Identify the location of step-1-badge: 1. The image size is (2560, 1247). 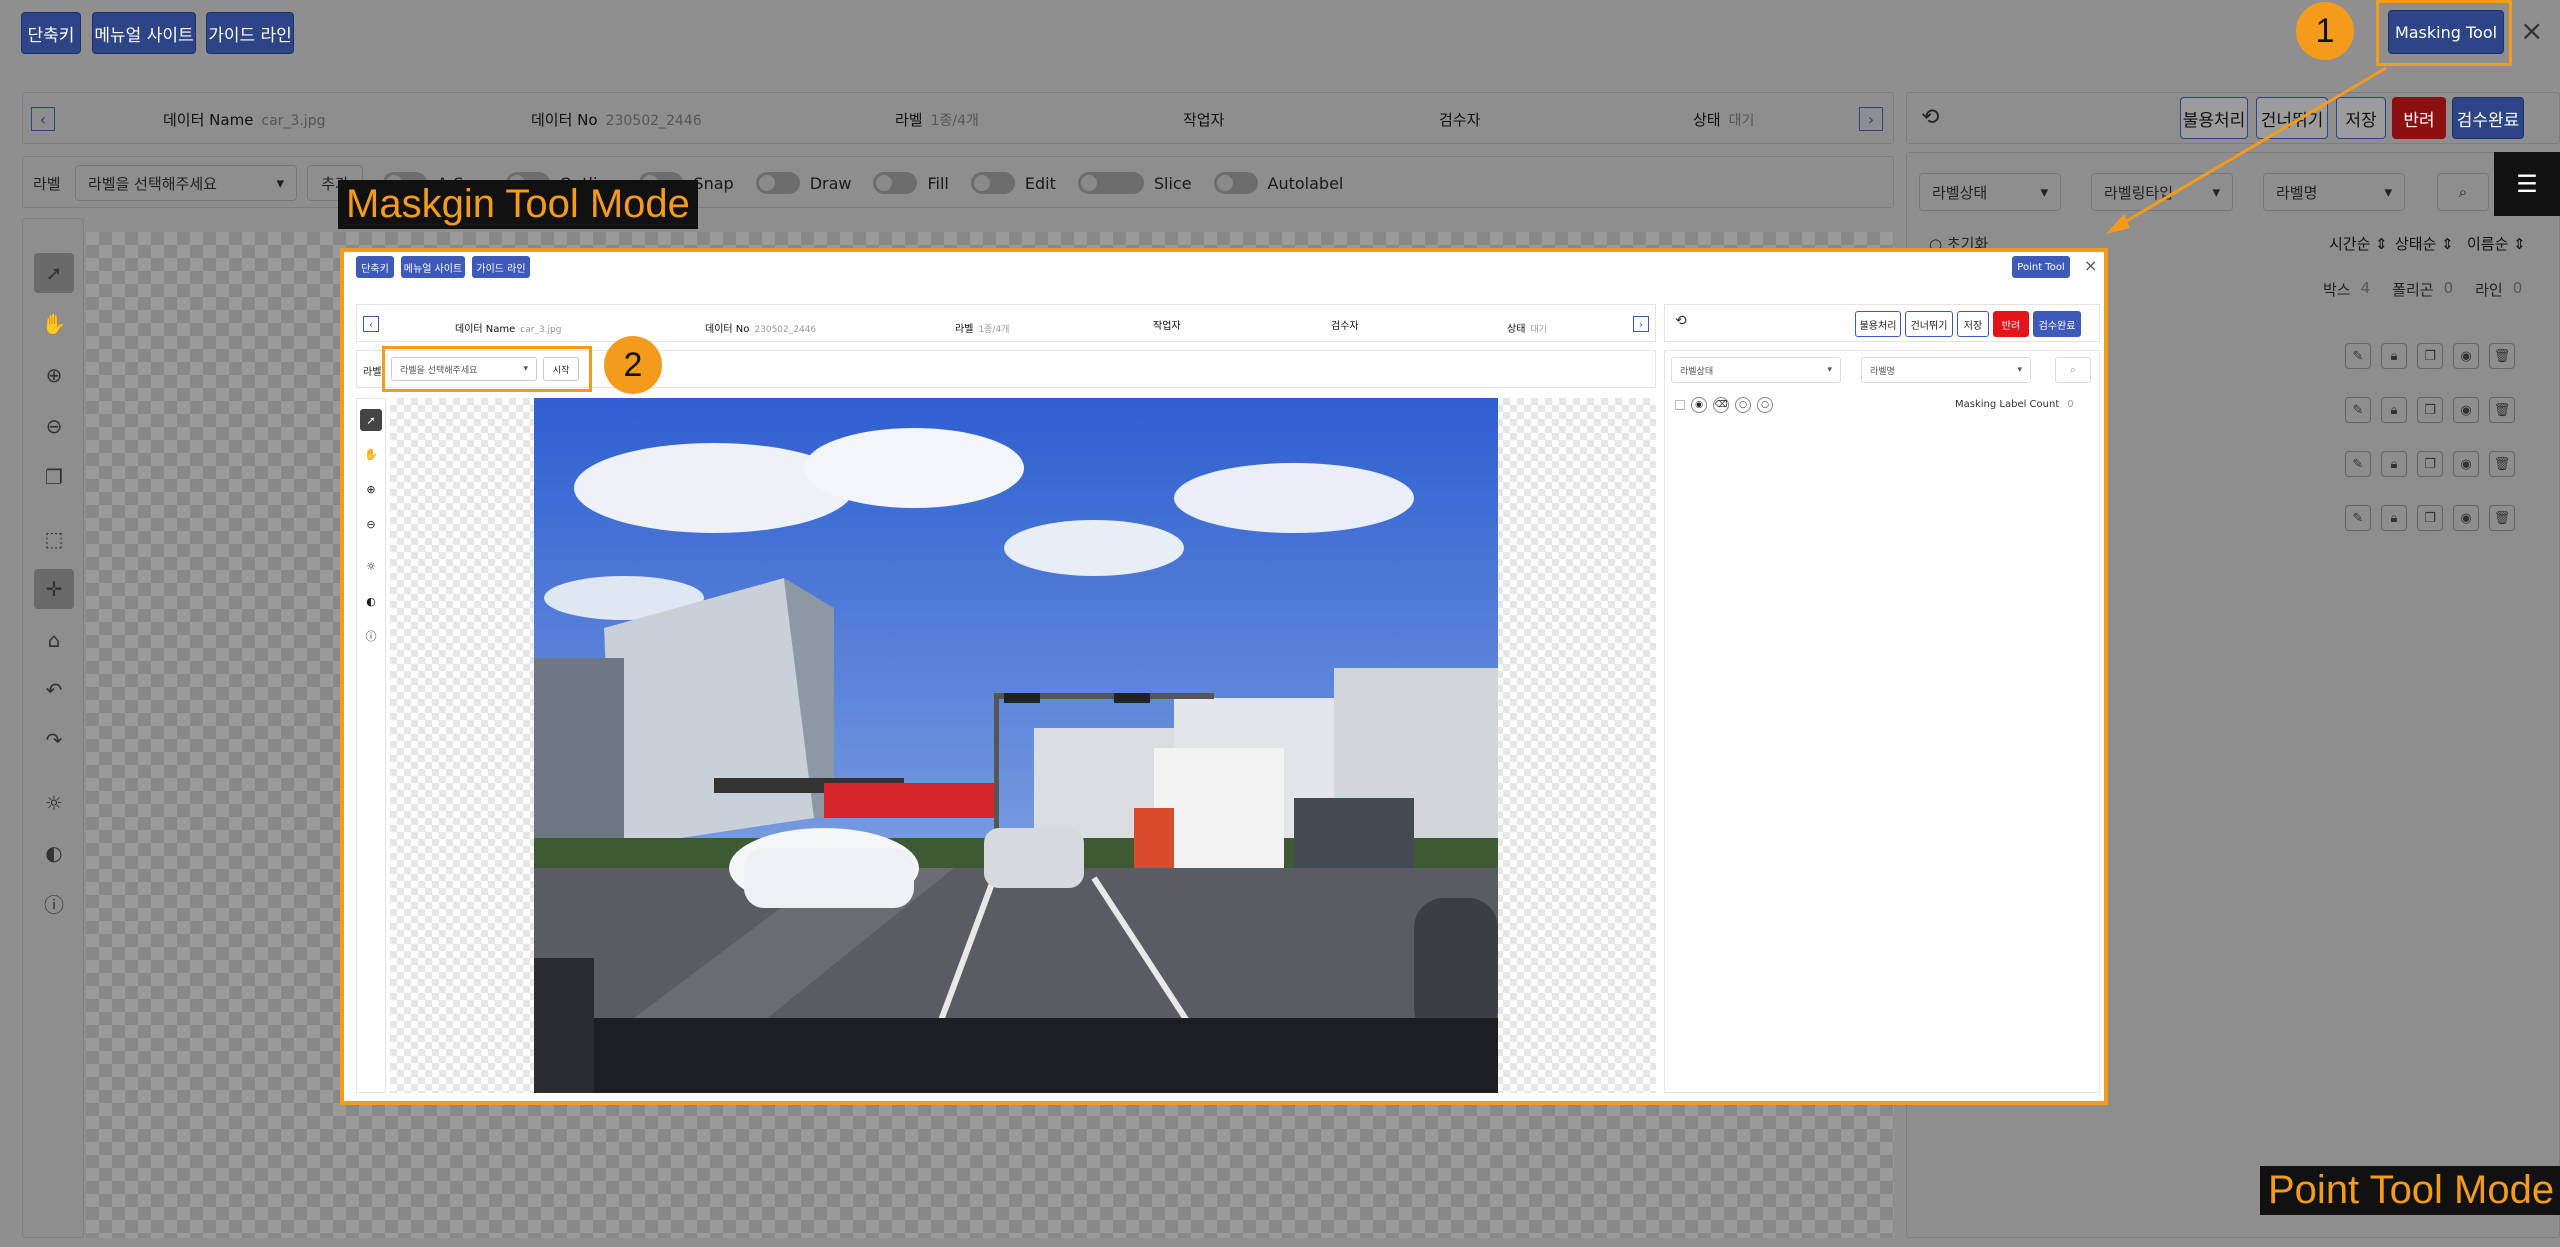
(2325, 31).